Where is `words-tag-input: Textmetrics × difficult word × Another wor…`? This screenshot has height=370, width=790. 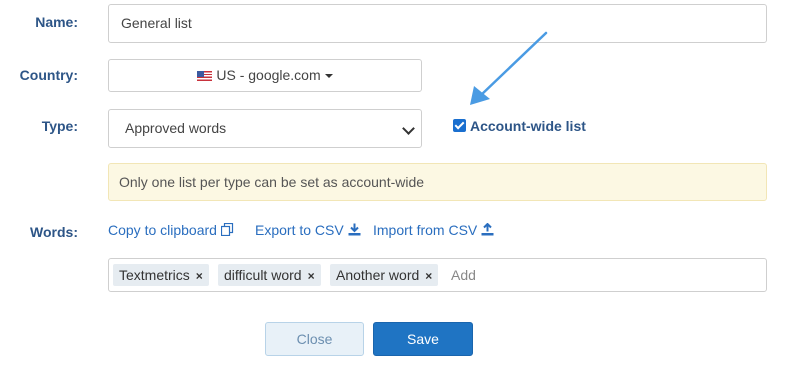
words-tag-input: Textmetrics × difficult word × Another wor… is located at coordinates (437, 275).